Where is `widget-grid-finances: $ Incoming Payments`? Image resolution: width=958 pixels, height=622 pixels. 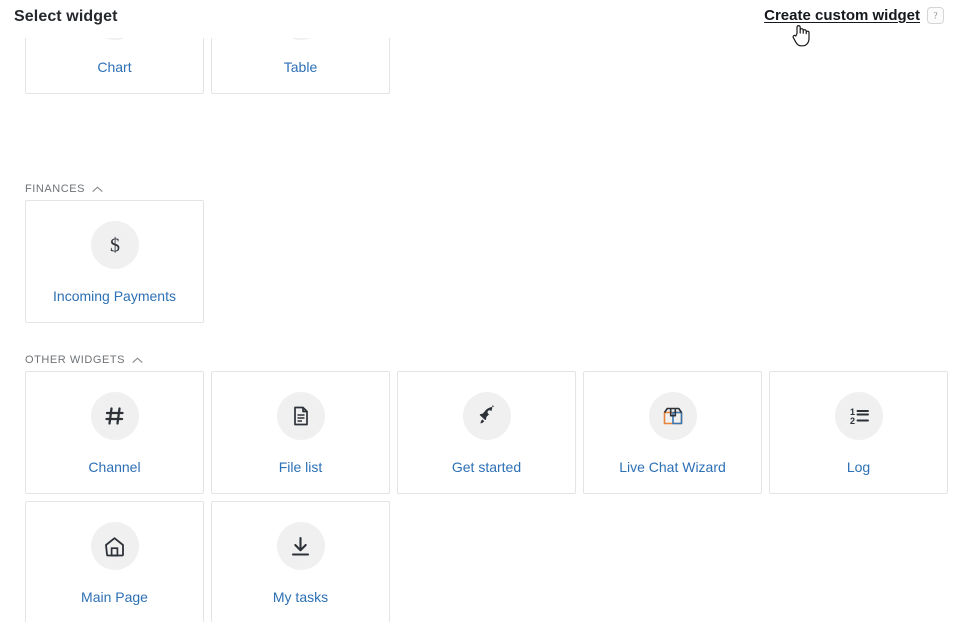 widget-grid-finances: $ Incoming Payments is located at coordinates (102, 261).